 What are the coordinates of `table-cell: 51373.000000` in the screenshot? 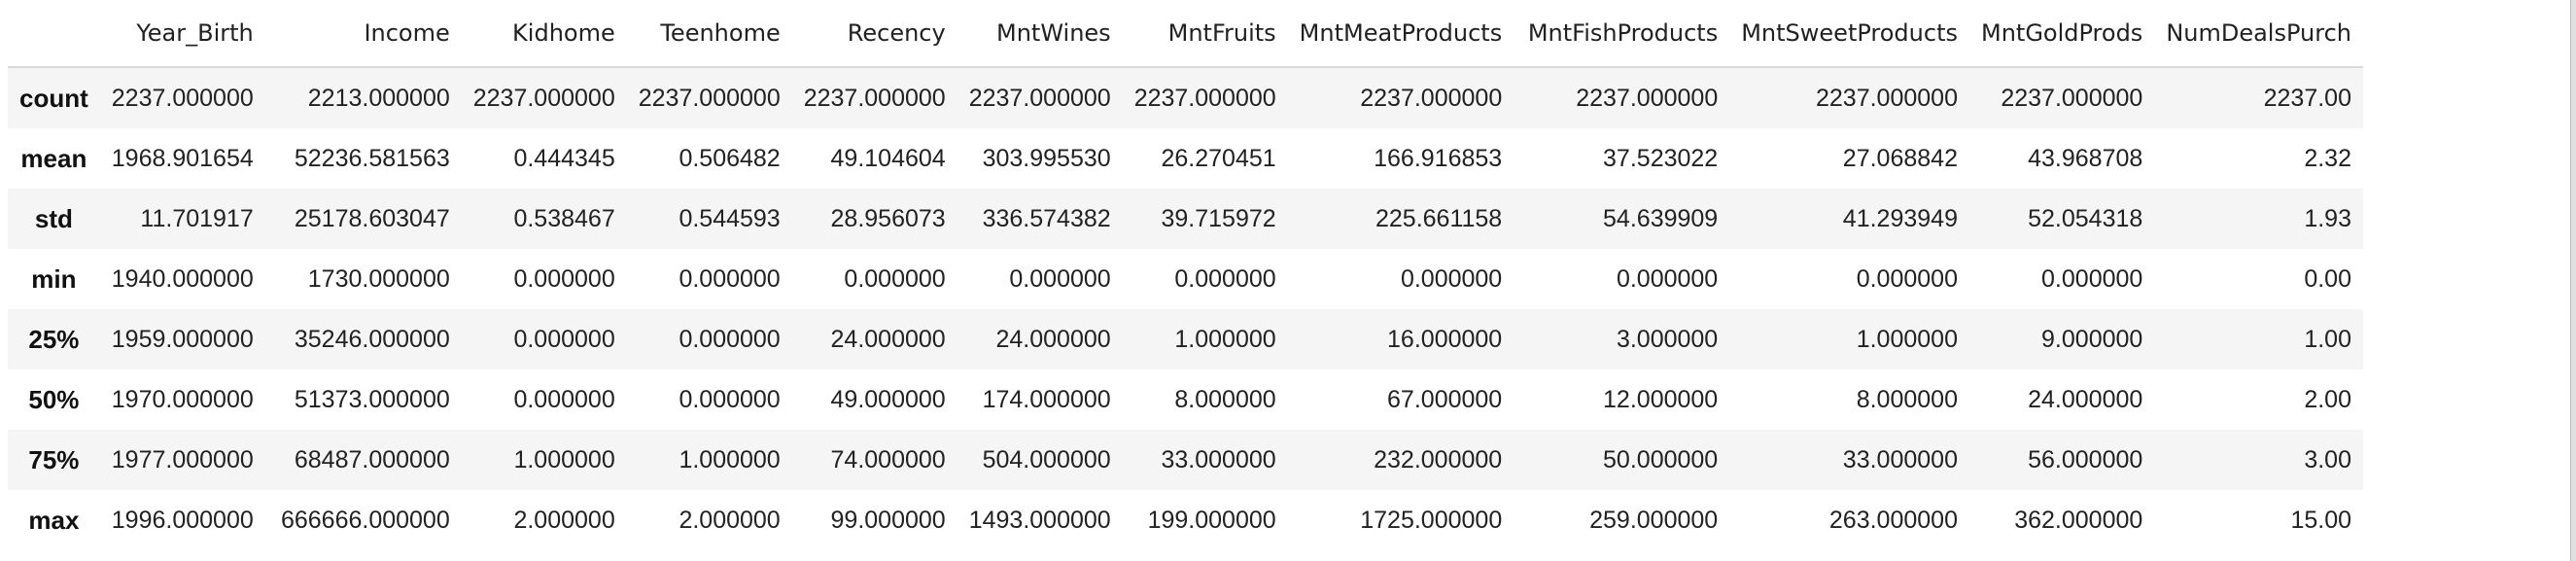 It's located at (372, 399).